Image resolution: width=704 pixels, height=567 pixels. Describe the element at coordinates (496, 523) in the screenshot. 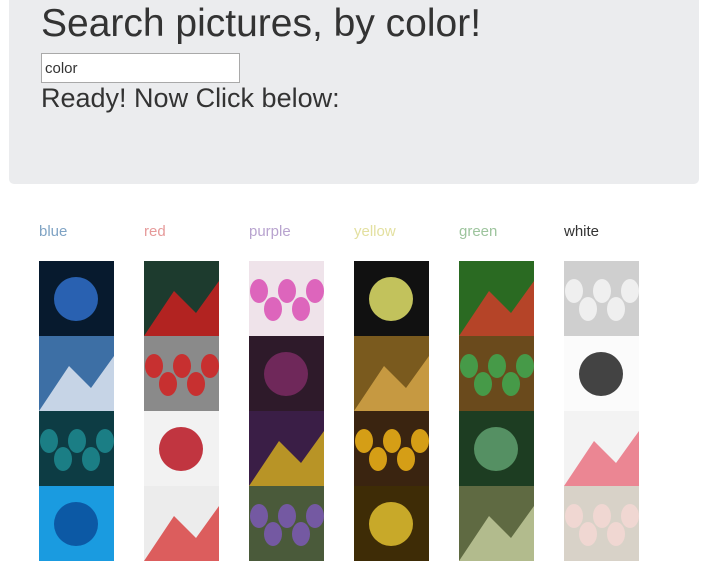

I see `dandelion-photo` at that location.